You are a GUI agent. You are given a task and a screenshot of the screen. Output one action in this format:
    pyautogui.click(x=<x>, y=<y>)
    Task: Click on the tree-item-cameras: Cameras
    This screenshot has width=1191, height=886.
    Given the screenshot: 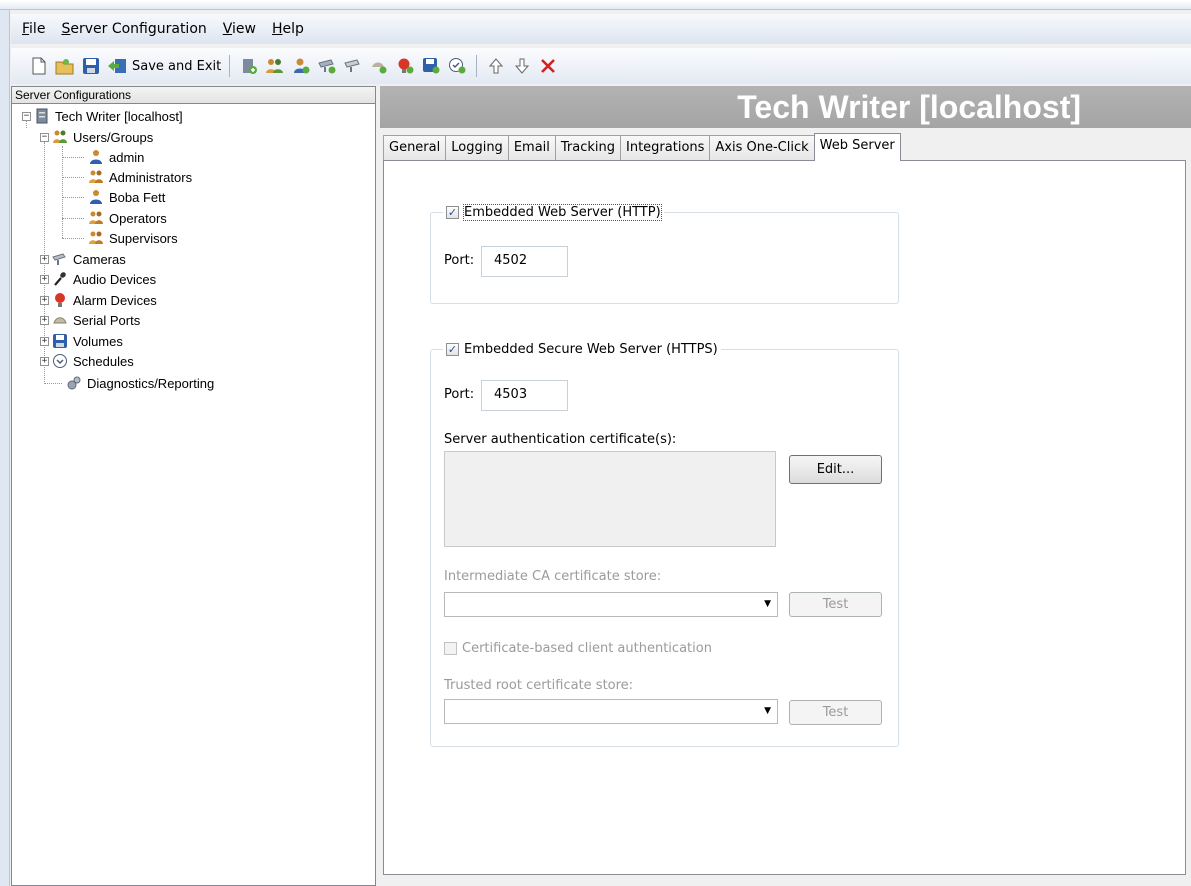 What is the action you would take?
    pyautogui.click(x=89, y=259)
    